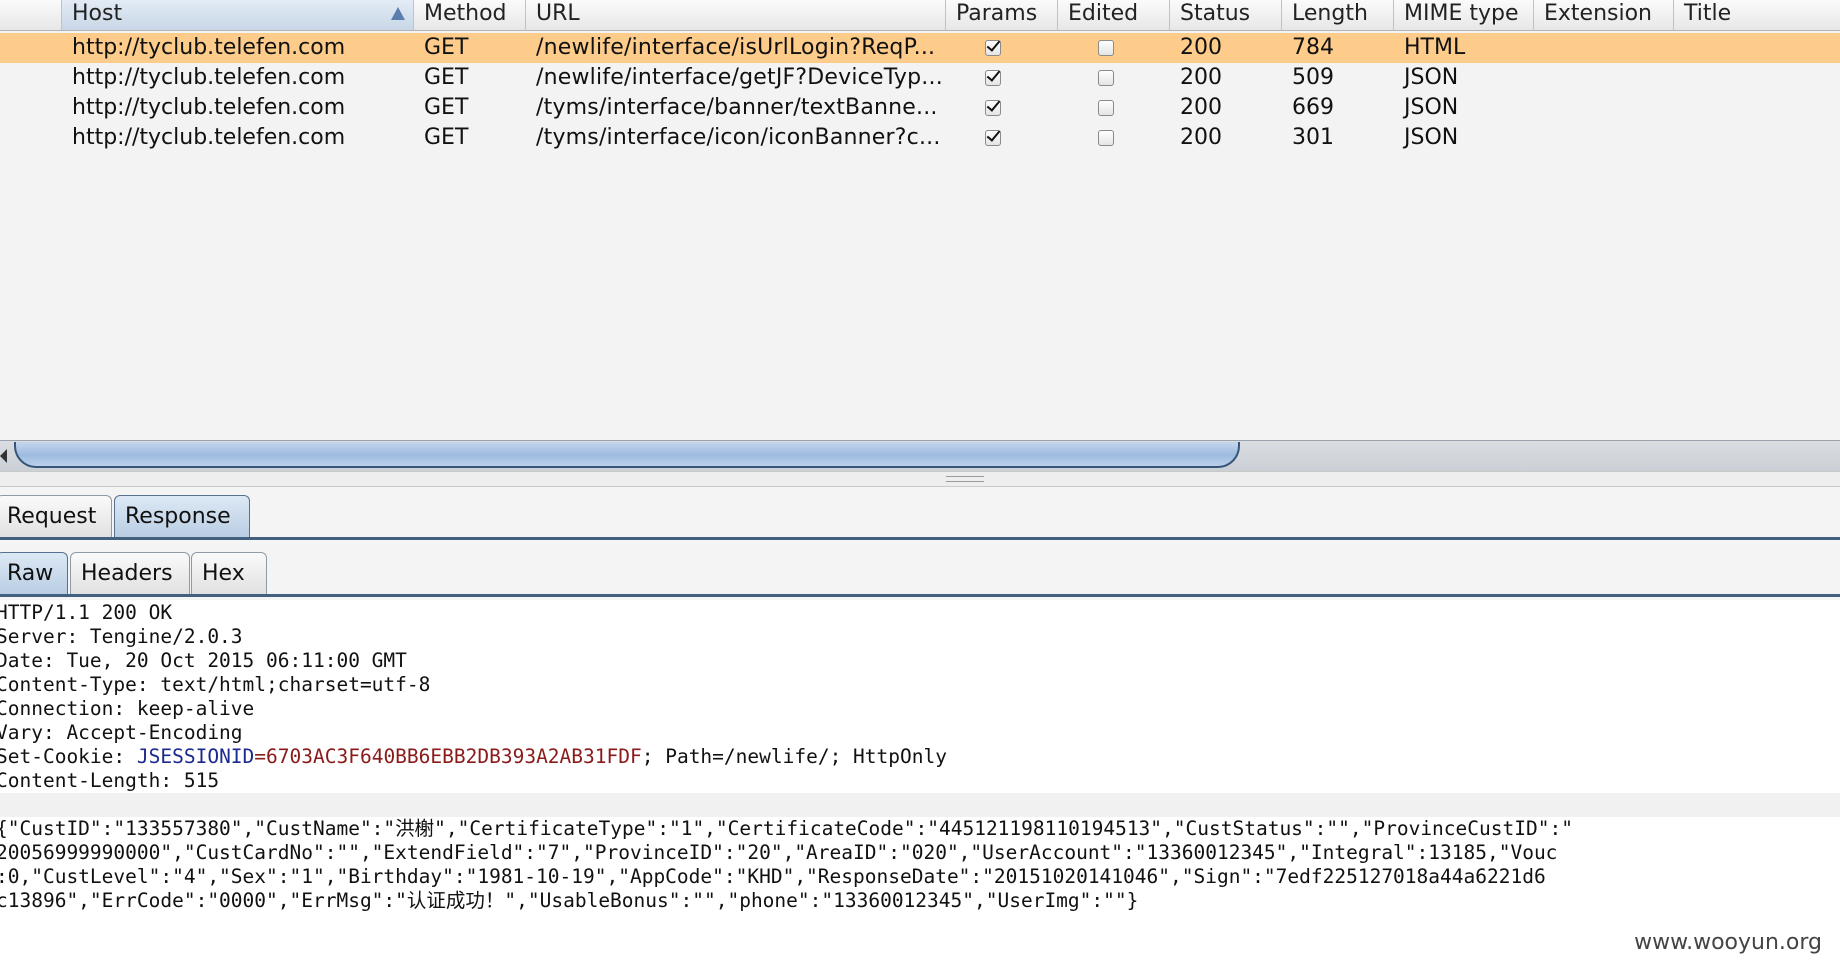  What do you see at coordinates (238, 15) in the screenshot?
I see `col-header-host: Host` at bounding box center [238, 15].